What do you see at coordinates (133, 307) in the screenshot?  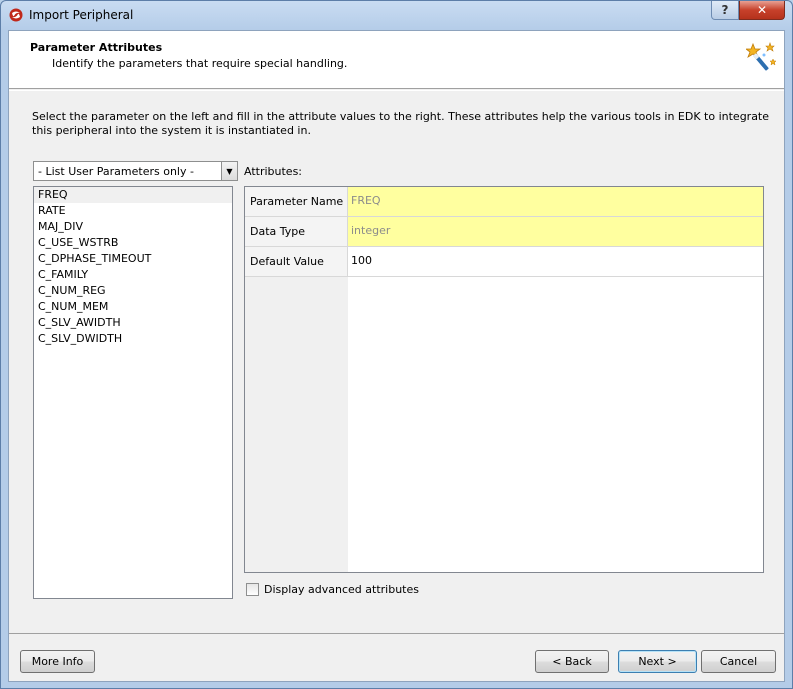 I see `list-item: C_NUM_MEM` at bounding box center [133, 307].